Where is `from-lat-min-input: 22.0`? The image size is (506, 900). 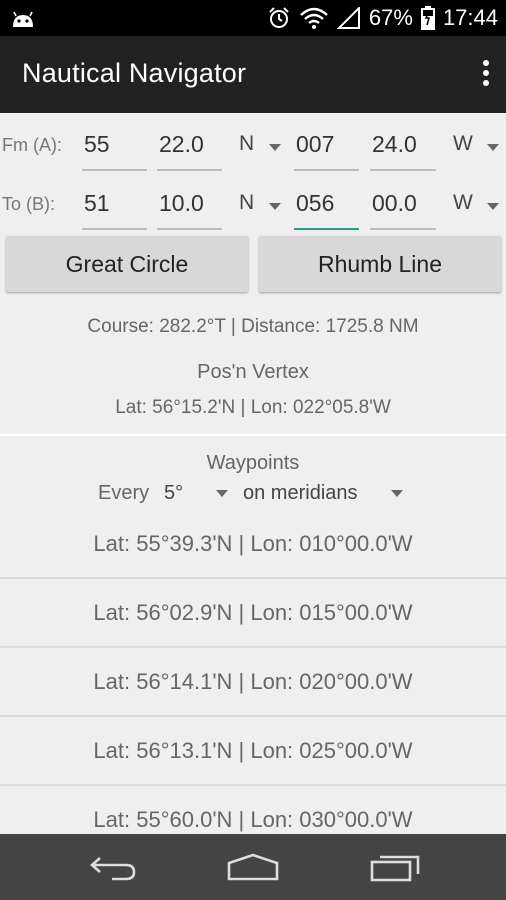 from-lat-min-input: 22.0 is located at coordinates (189, 147).